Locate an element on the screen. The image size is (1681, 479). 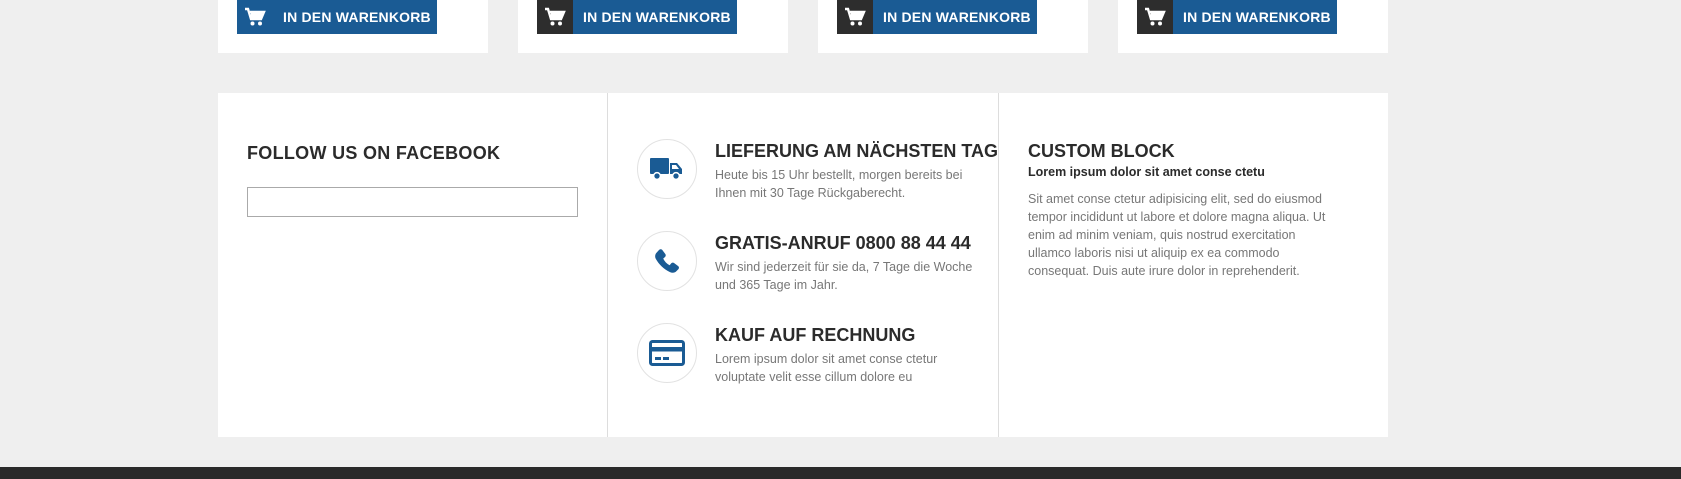
facebook-widget is located at coordinates (412, 202).